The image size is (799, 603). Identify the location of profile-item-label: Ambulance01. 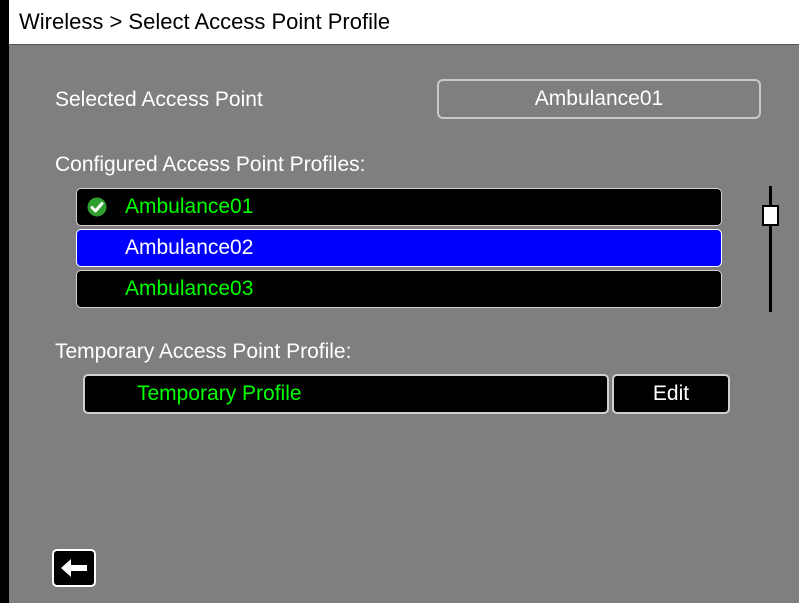
(189, 206).